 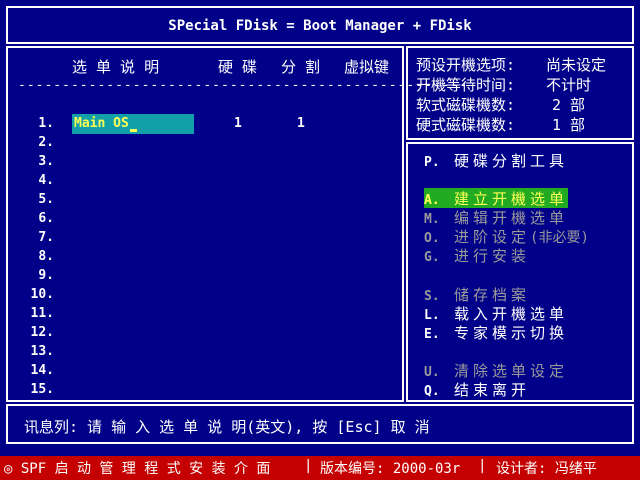 I want to click on row-number-10: 10., so click(x=42, y=294).